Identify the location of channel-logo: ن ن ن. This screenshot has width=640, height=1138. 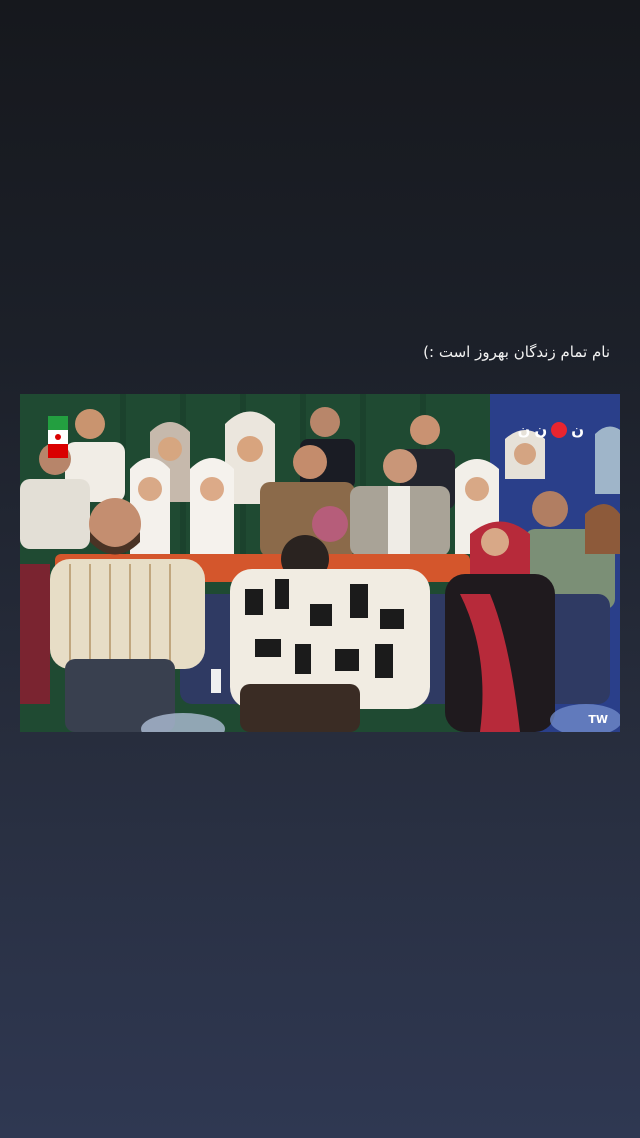
(551, 430).